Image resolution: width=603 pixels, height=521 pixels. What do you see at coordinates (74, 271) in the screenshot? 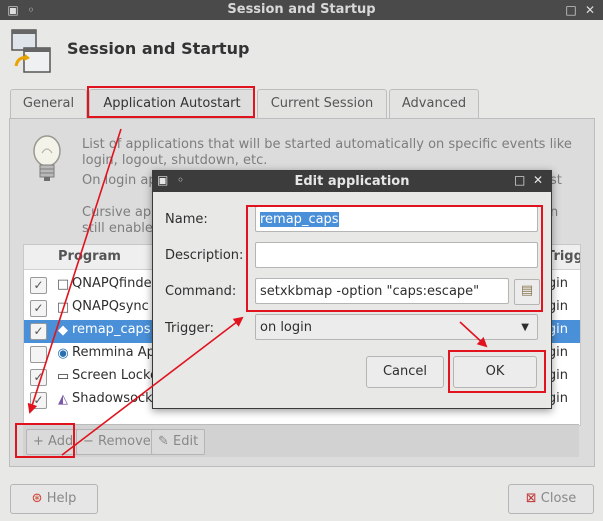
I see `arrow-tab-to-add` at bounding box center [74, 271].